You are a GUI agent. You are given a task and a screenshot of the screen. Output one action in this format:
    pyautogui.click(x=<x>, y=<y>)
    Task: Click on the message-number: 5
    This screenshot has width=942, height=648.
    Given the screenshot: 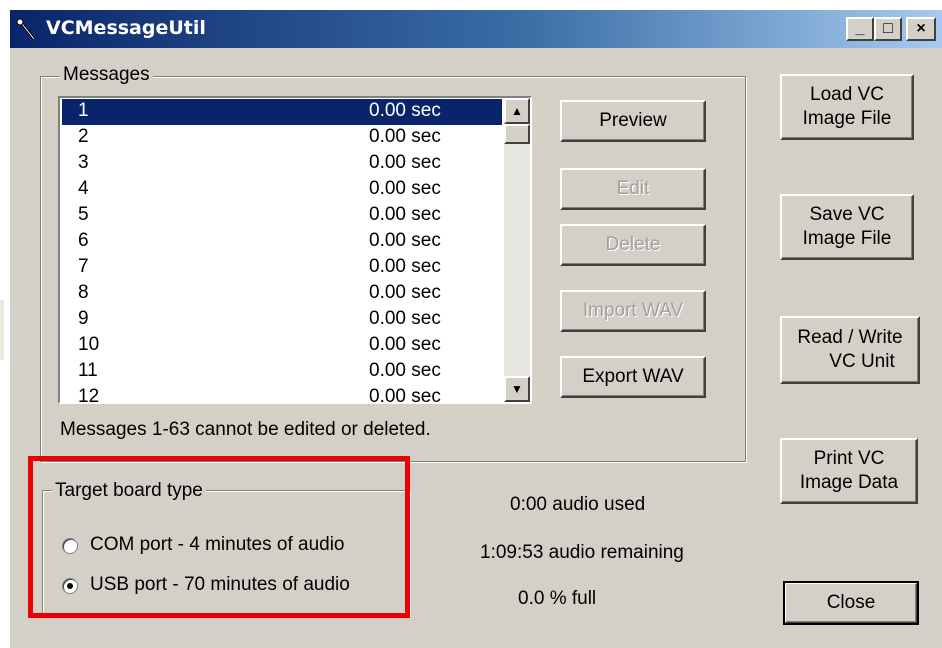 What is the action you would take?
    pyautogui.click(x=83, y=214)
    